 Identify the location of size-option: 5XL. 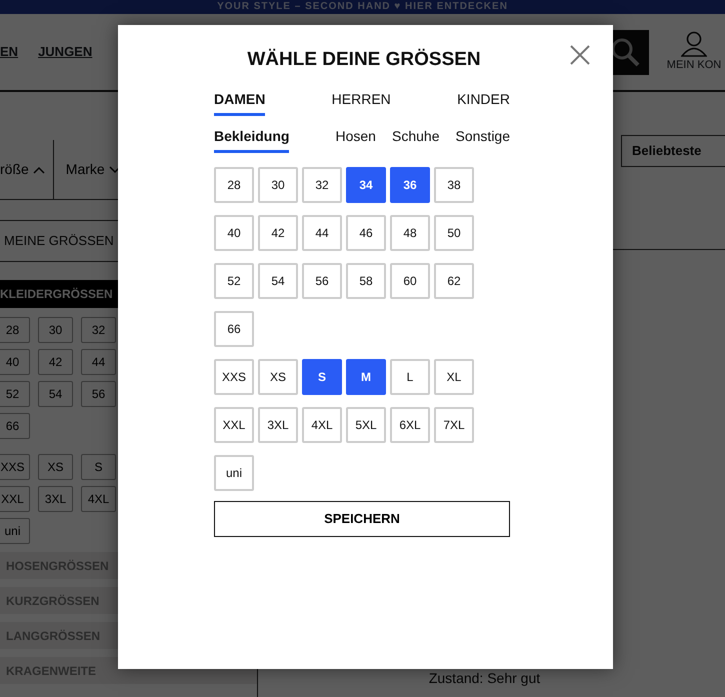
(366, 425).